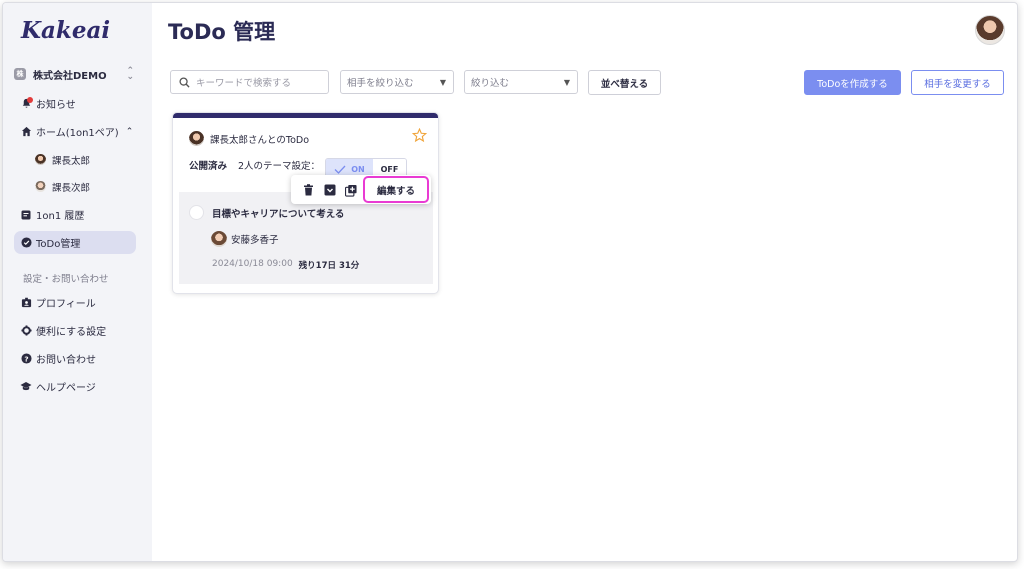 Image resolution: width=1024 pixels, height=569 pixels. Describe the element at coordinates (130, 132) in the screenshot. I see `chevron-up-icon: ⌃` at that location.